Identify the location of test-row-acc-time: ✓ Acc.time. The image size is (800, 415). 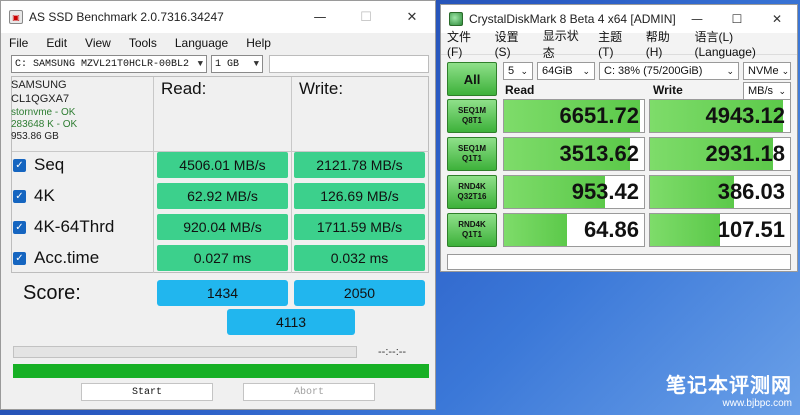
(56, 258).